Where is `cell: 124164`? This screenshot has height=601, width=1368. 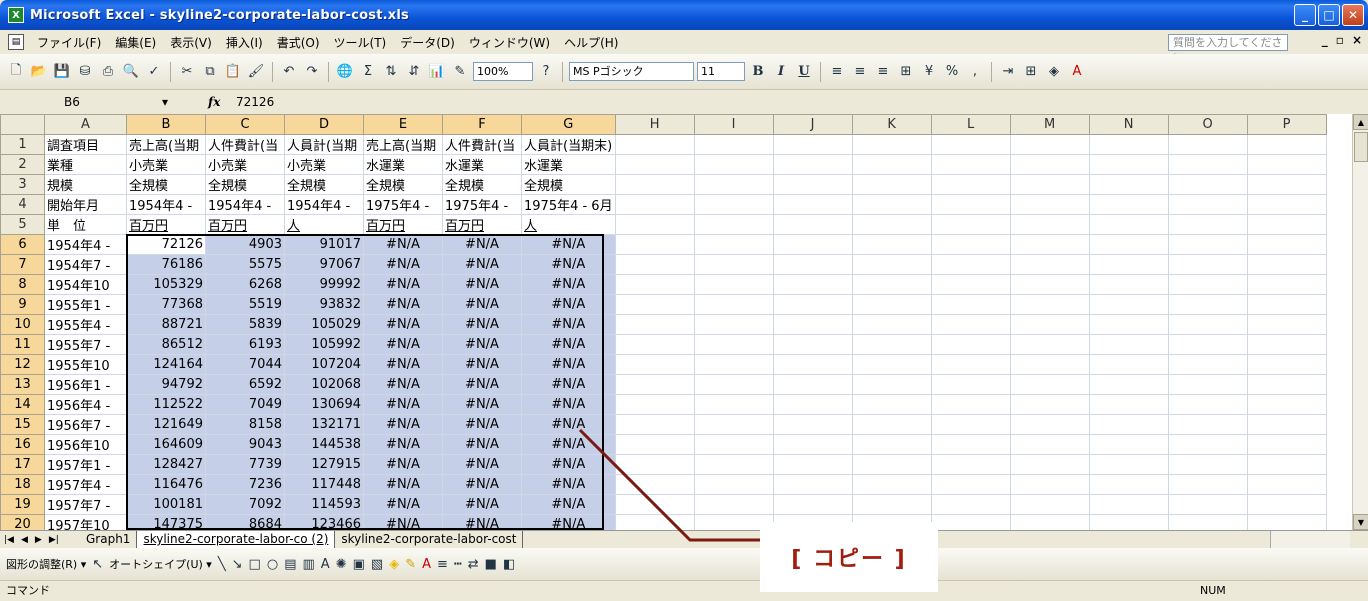 cell: 124164 is located at coordinates (166, 364).